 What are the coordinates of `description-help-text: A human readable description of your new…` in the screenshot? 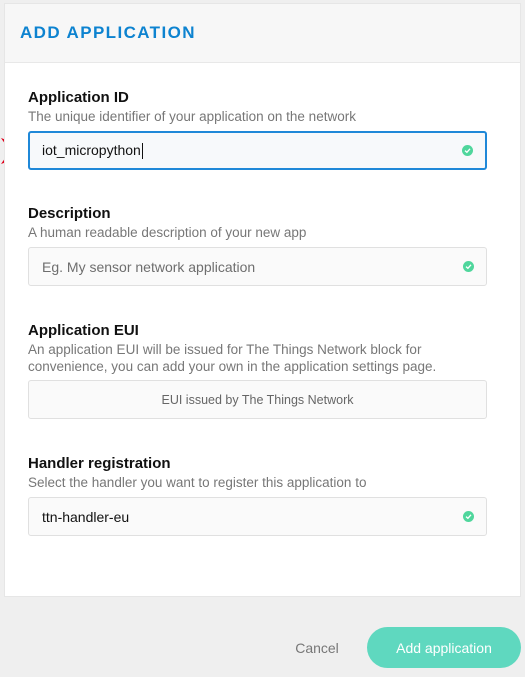 It's located at (167, 232).